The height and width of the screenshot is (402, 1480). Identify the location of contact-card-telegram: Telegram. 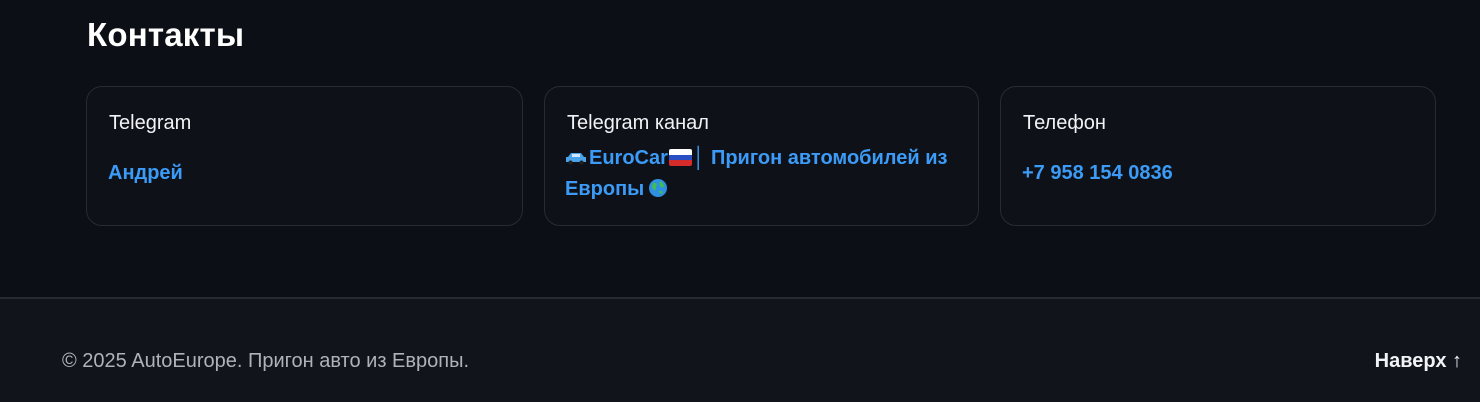
(304, 156).